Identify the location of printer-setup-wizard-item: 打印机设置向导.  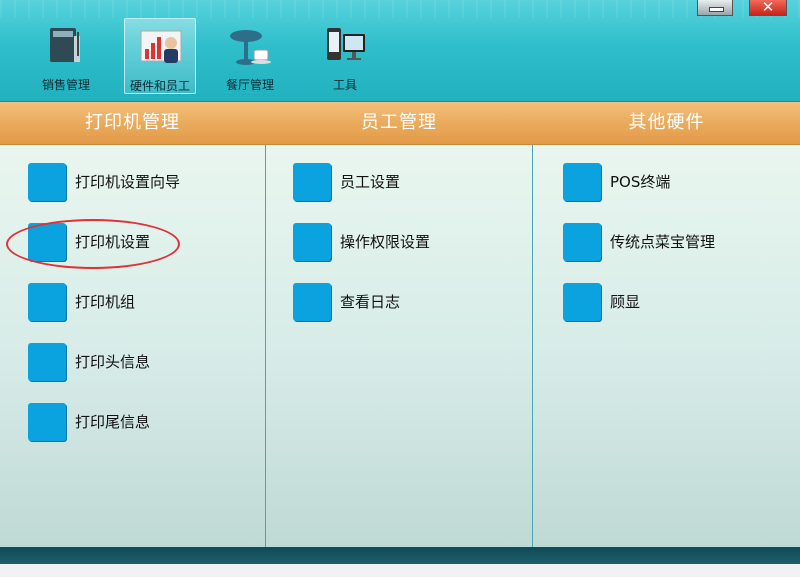
(128, 183).